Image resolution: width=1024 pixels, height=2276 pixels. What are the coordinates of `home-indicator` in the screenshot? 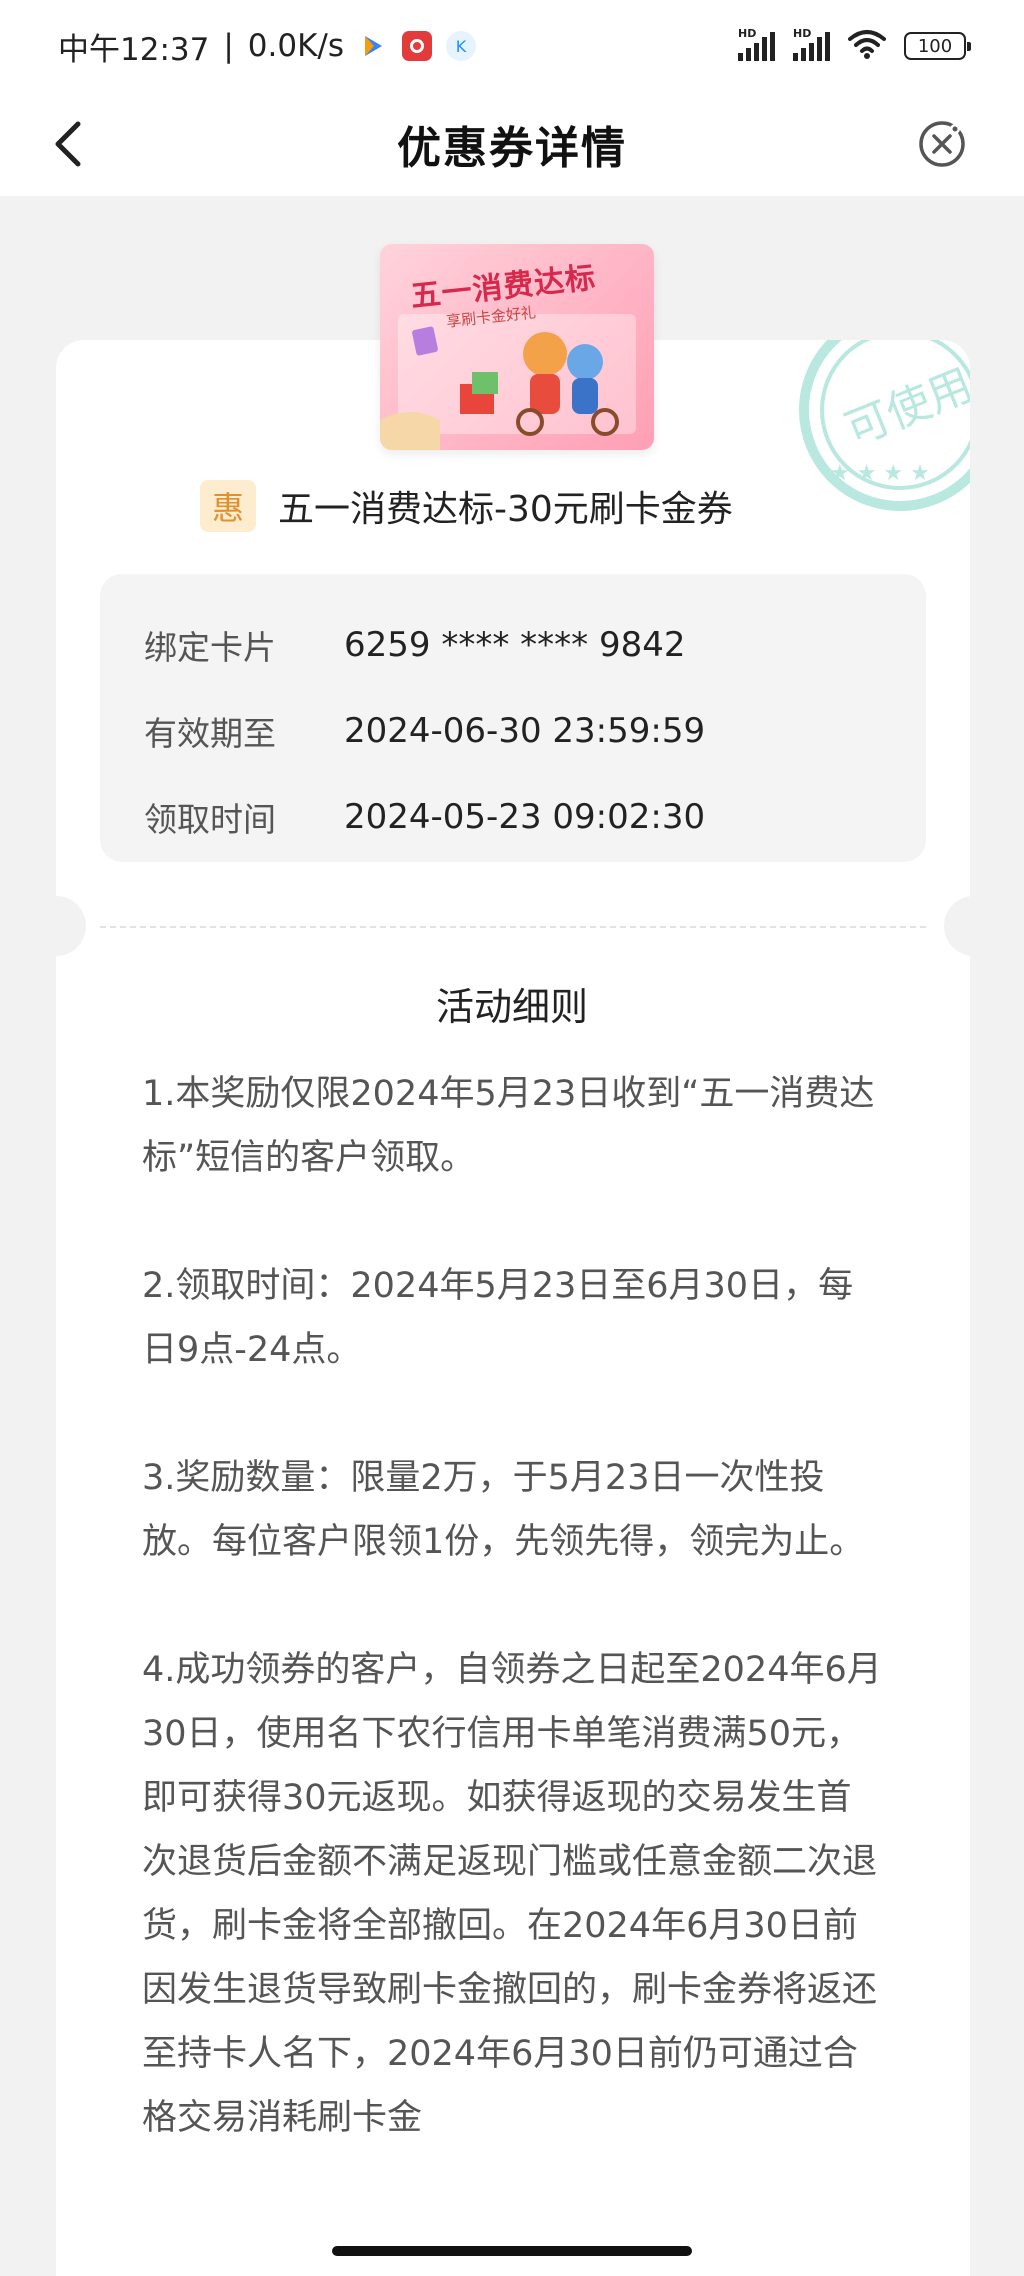 It's located at (512, 2251).